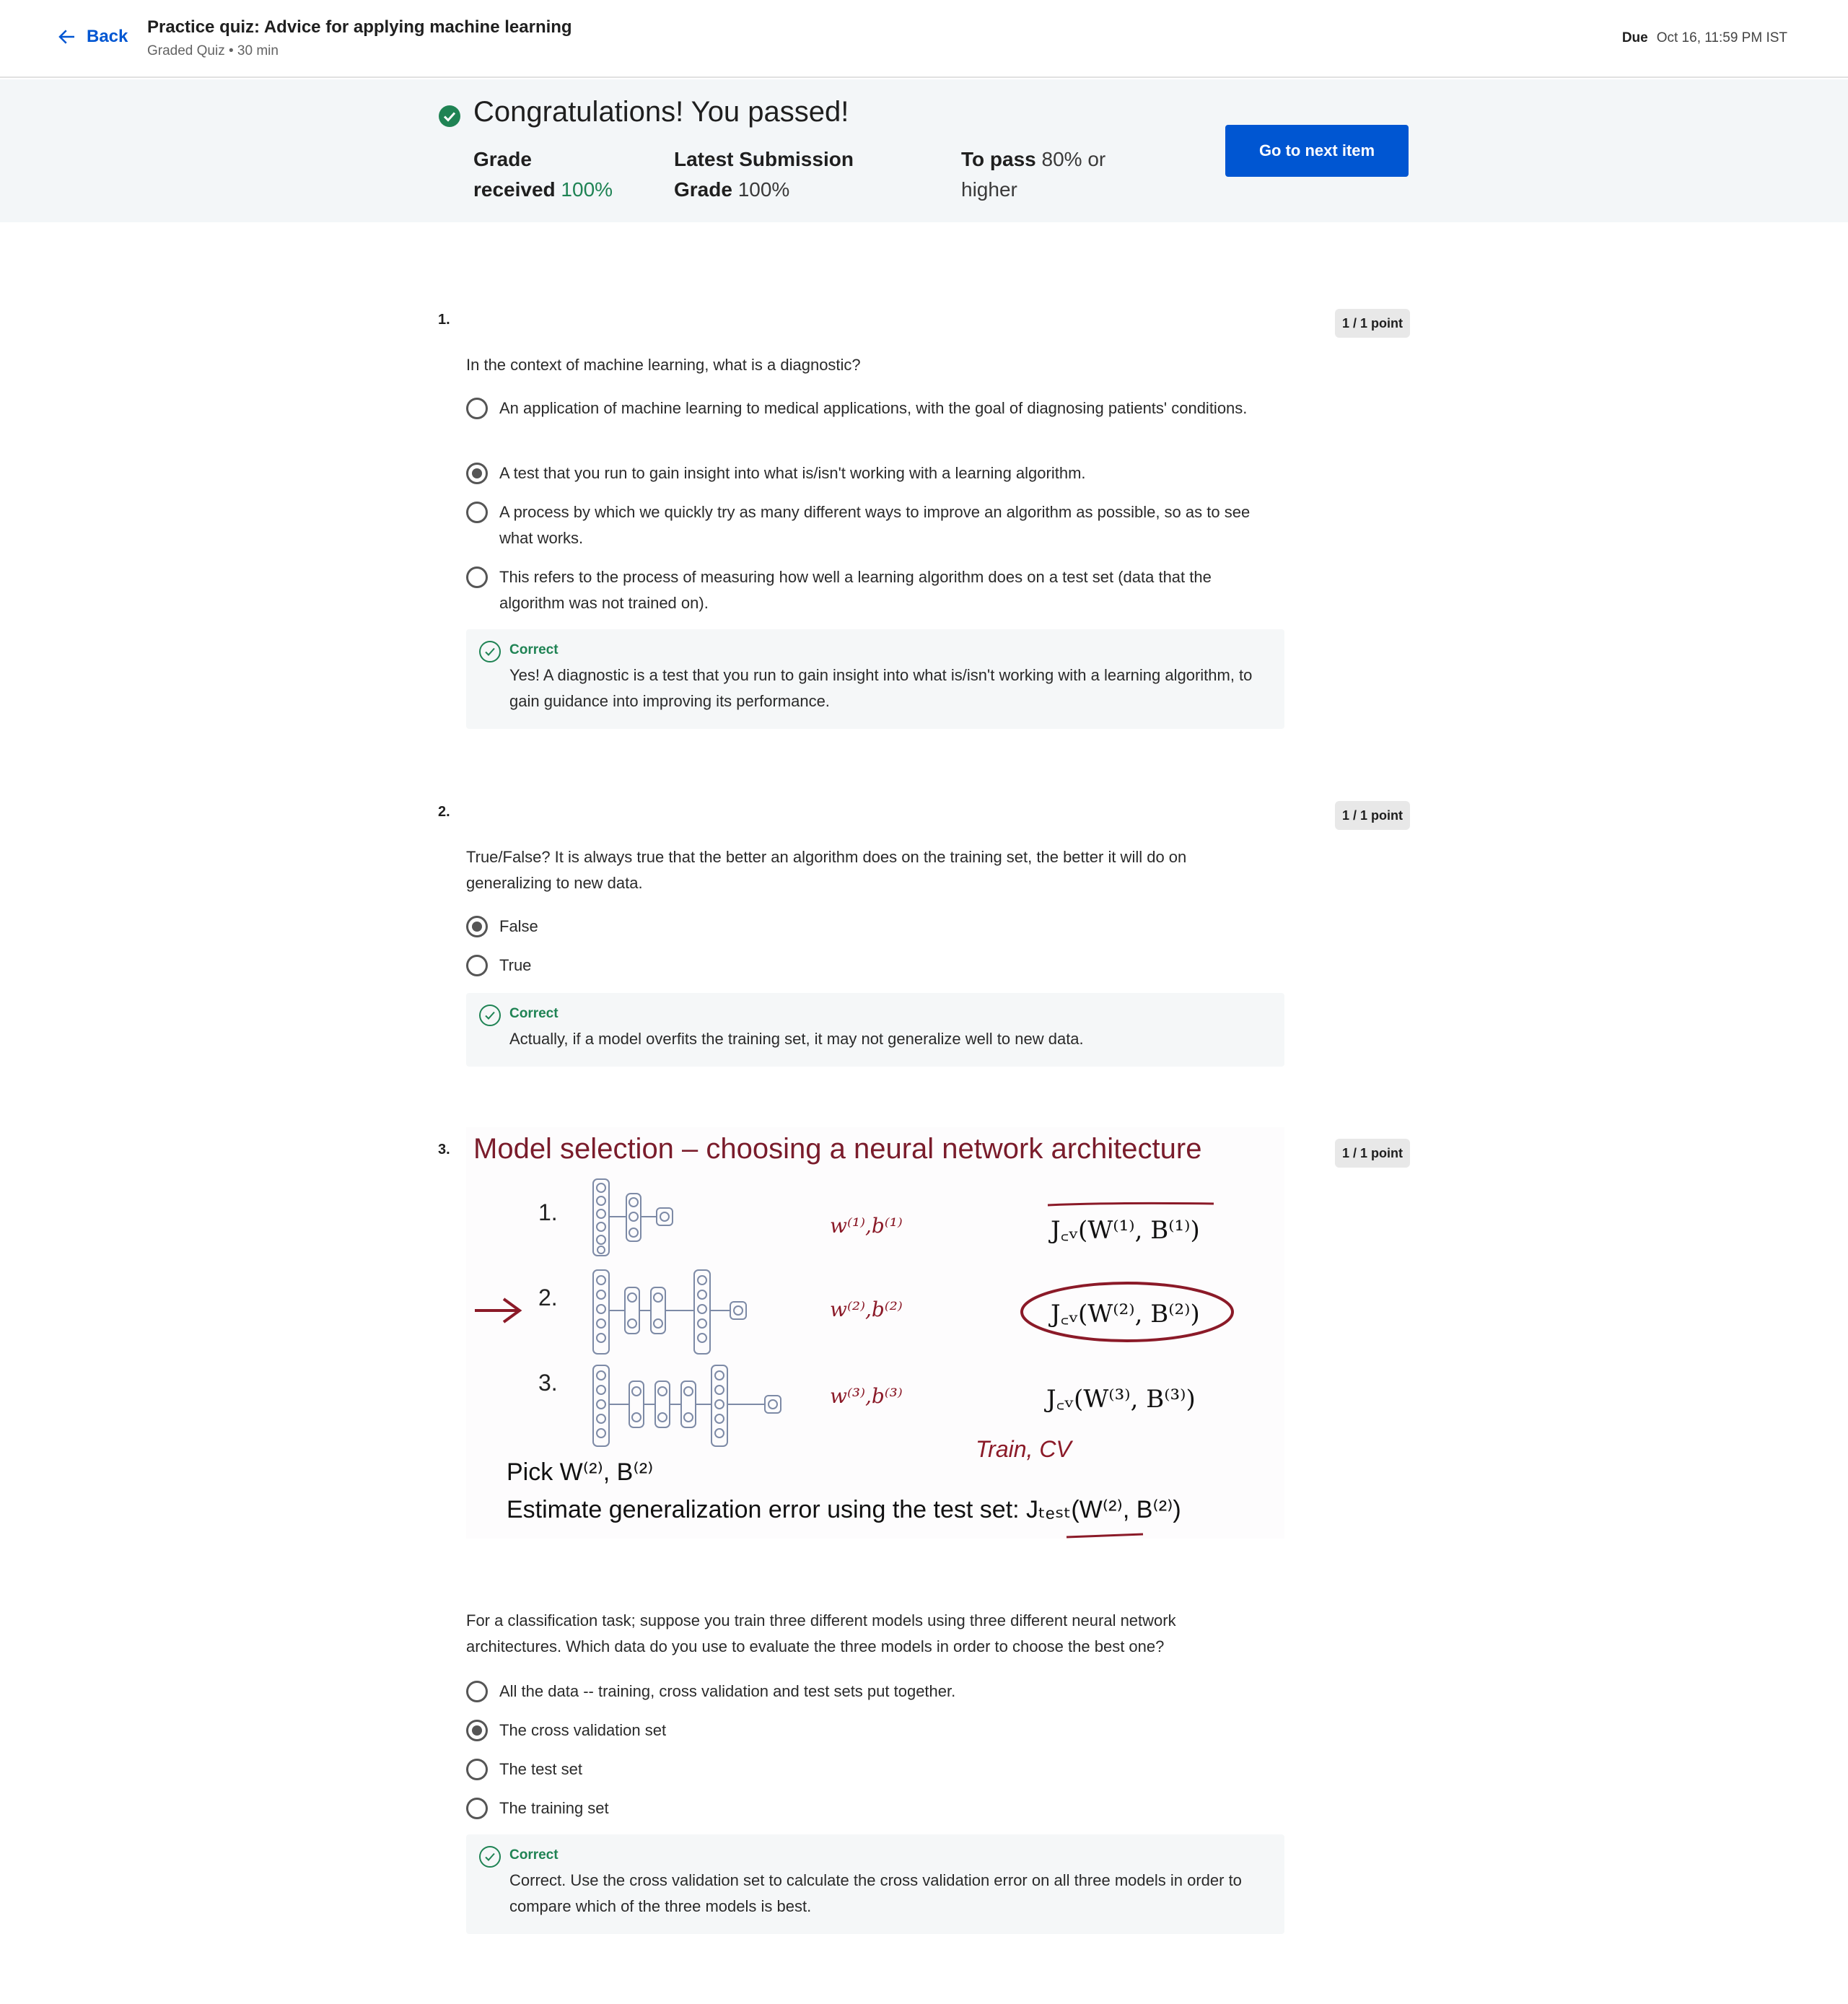  Describe the element at coordinates (1033, 174) in the screenshot. I see `pass-threshold: To pass 80% or higher` at that location.